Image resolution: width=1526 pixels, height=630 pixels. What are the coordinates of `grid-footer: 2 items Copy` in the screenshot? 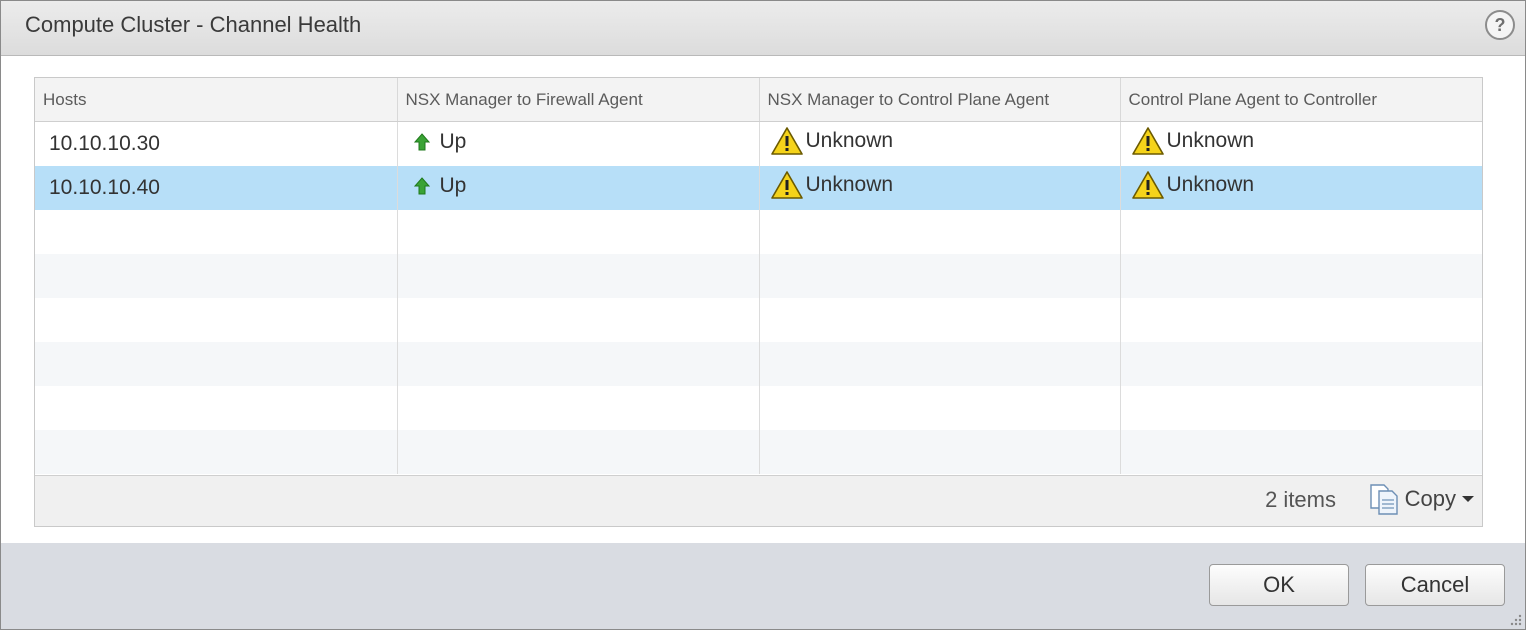 It's located at (758, 500).